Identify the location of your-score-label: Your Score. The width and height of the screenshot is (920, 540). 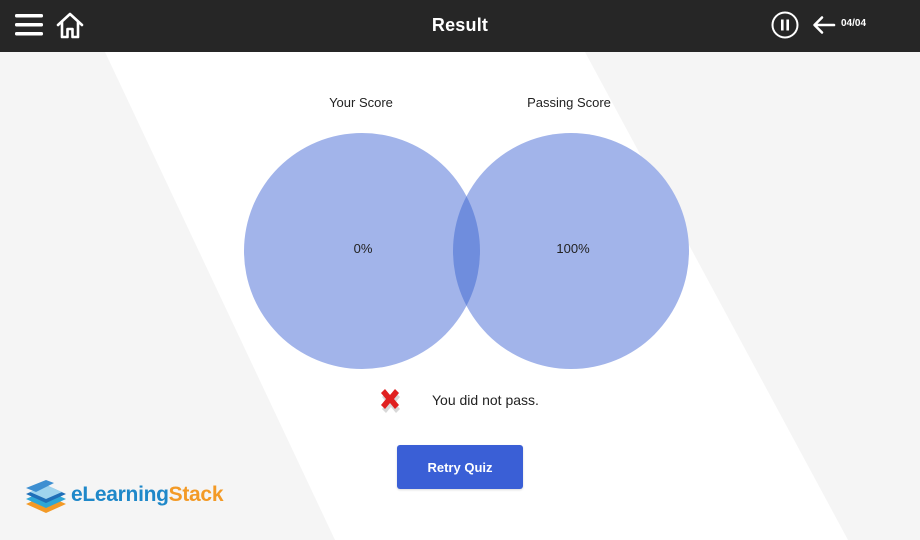
(361, 102).